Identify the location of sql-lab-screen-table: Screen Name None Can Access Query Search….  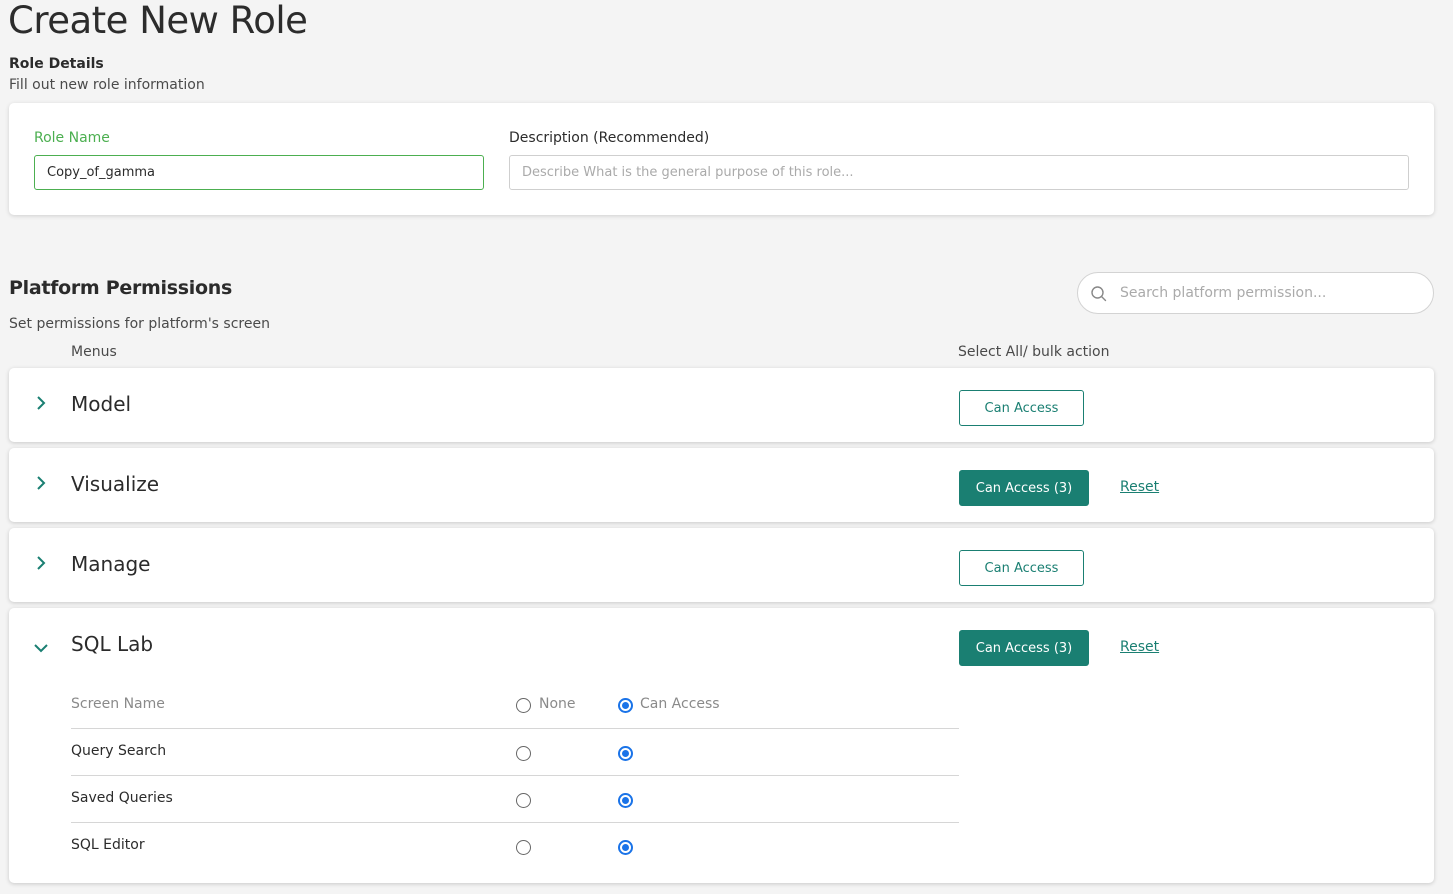
(515, 781).